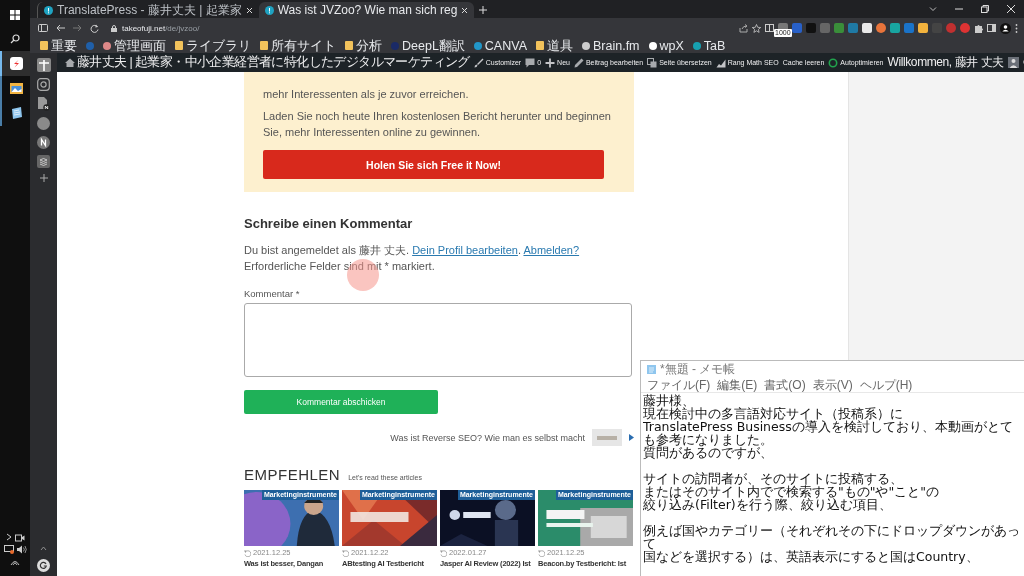  I want to click on side-panel-icon, so click(991, 28).